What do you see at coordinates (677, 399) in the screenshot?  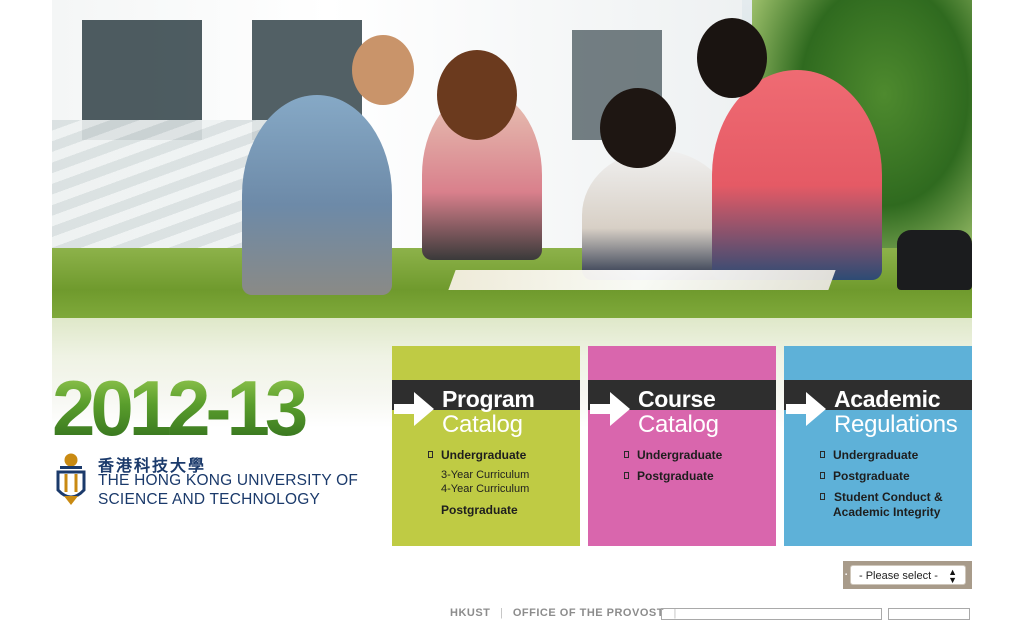 I see `panel-title: Course` at bounding box center [677, 399].